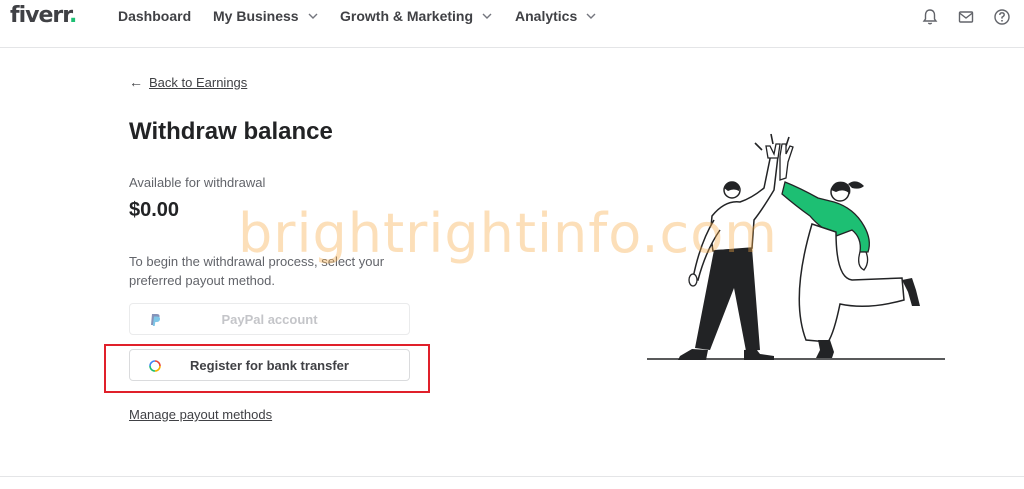 The height and width of the screenshot is (489, 1024). I want to click on nav-analytics-label: Analytics, so click(546, 16).